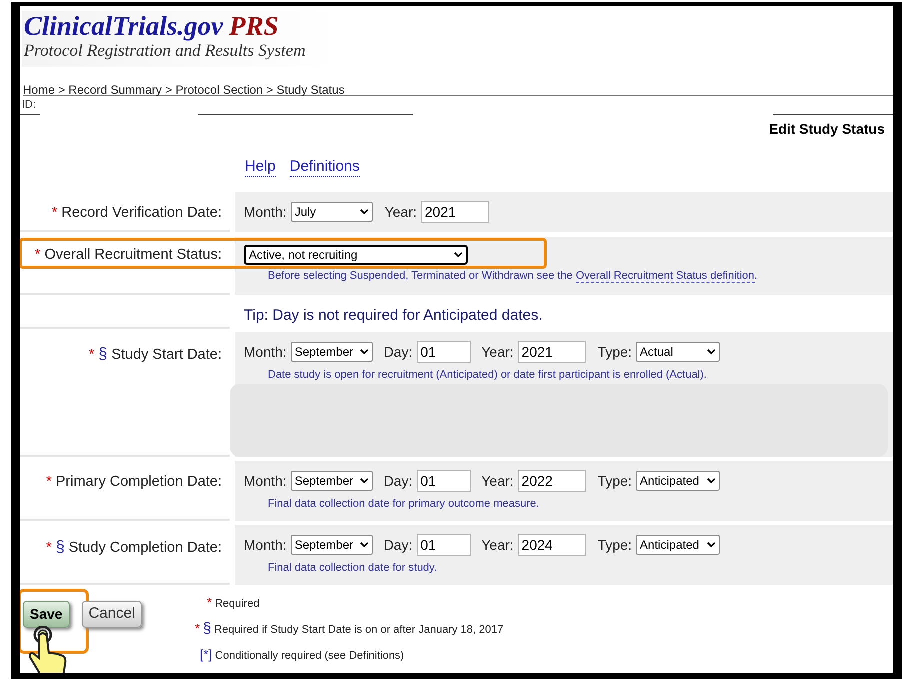 The width and height of the screenshot is (902, 680). What do you see at coordinates (237, 604) in the screenshot?
I see `legend-text: Required` at bounding box center [237, 604].